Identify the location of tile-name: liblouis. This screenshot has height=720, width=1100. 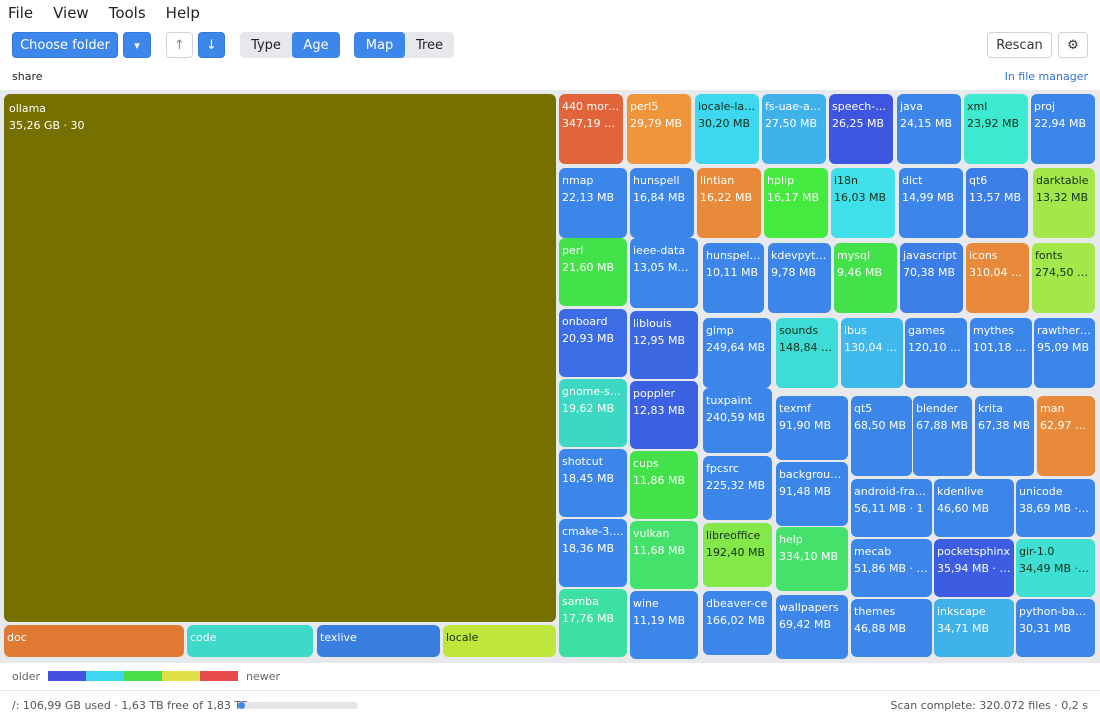
(652, 323).